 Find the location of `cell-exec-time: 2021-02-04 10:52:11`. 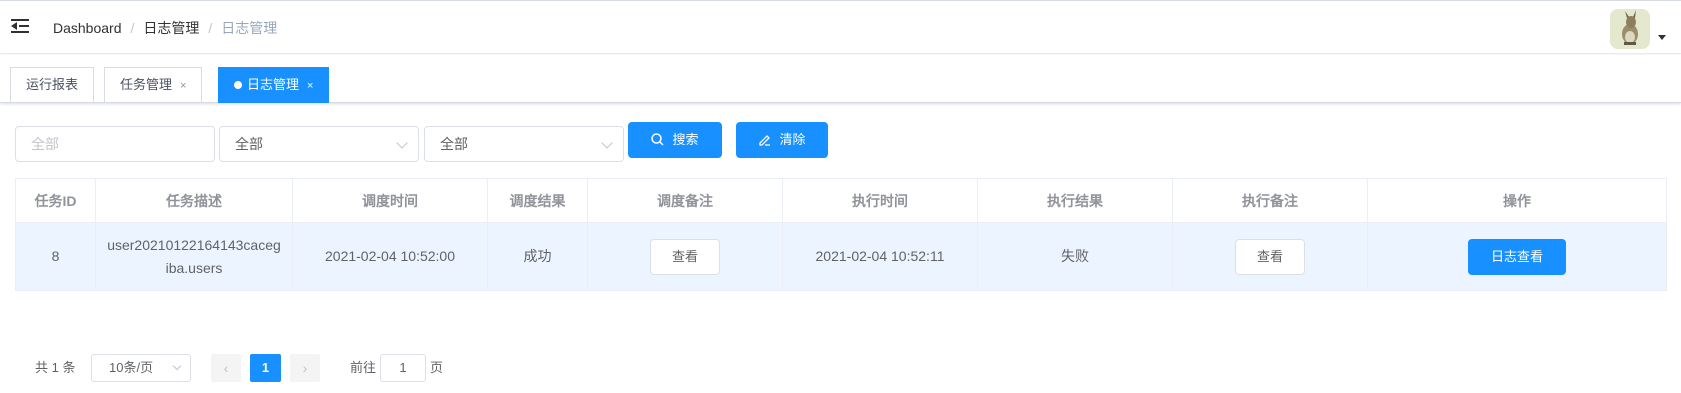

cell-exec-time: 2021-02-04 10:52:11 is located at coordinates (880, 256).